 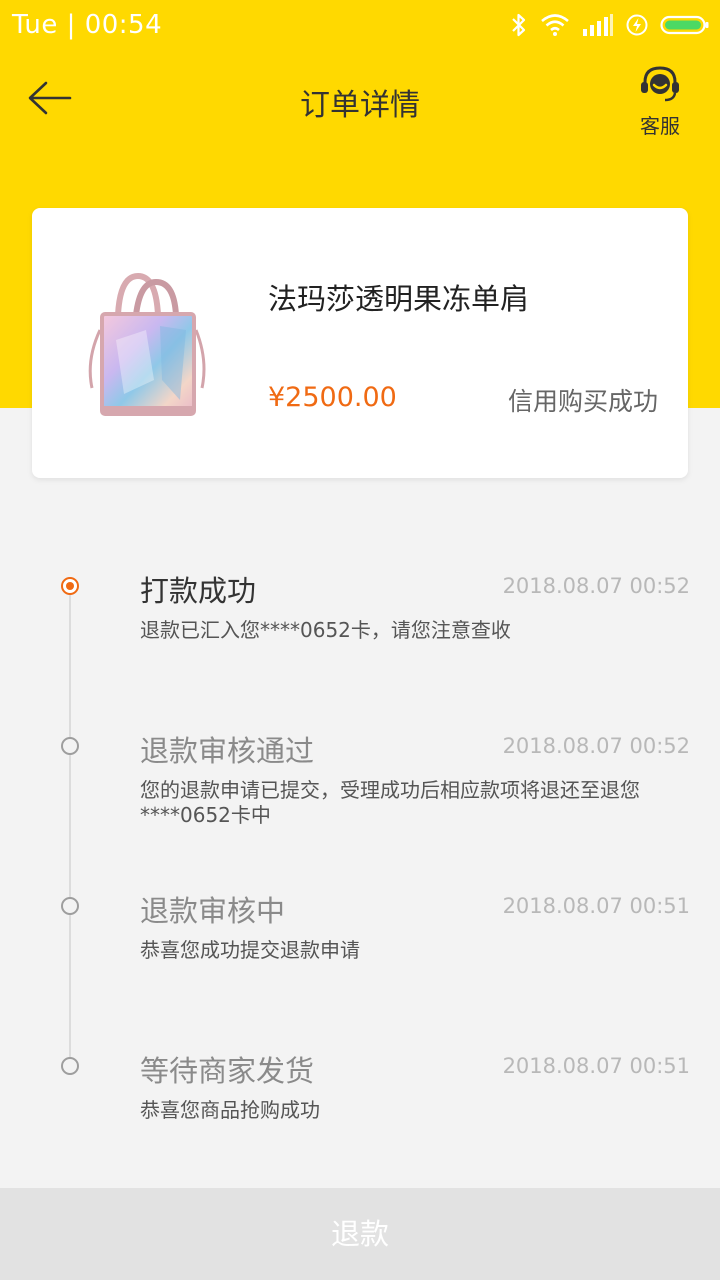 I want to click on charging-icon, so click(x=637, y=25).